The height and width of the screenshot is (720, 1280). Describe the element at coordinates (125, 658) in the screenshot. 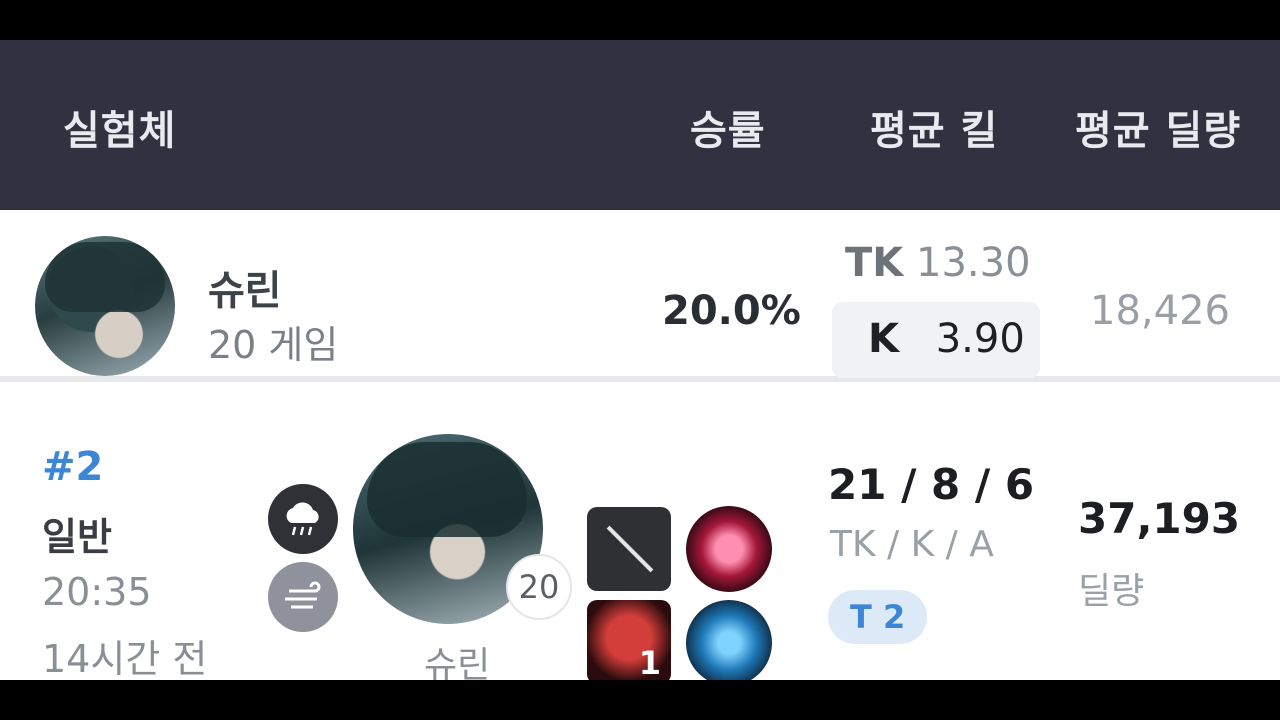

I see `match-time-ago: 14시간 전` at that location.